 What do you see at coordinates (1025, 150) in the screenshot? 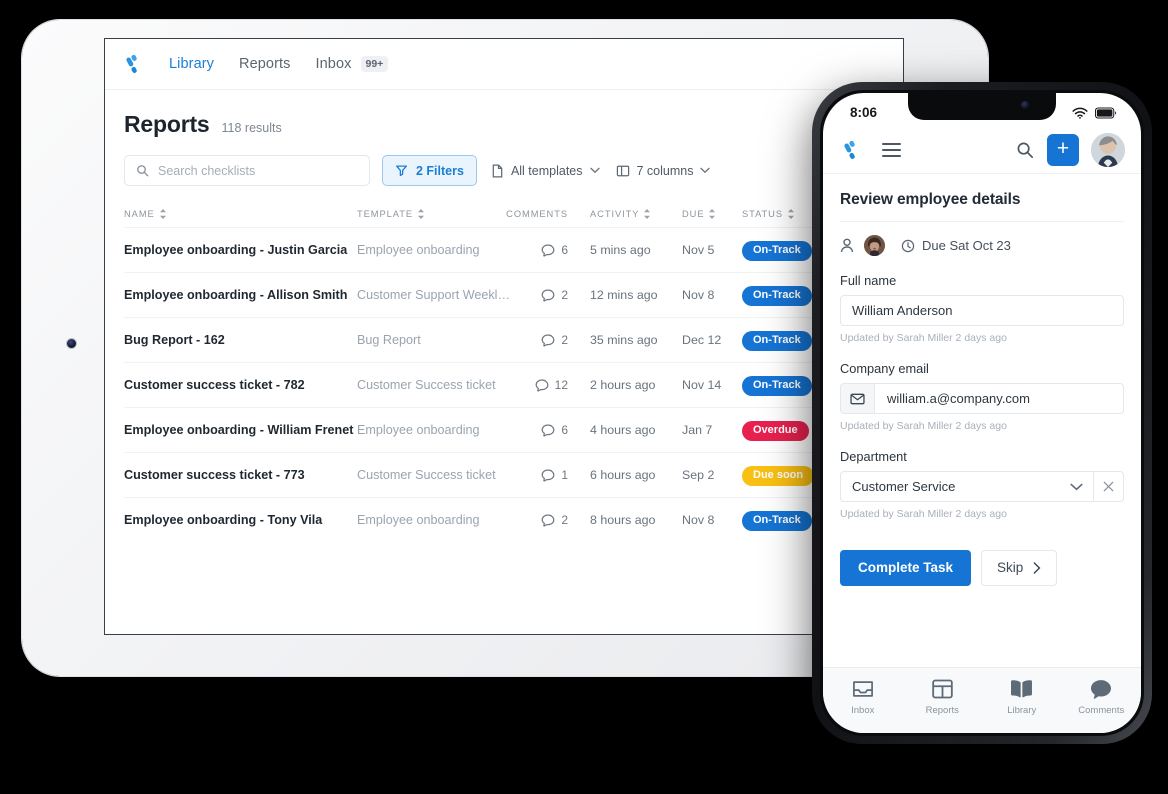
I see `search-icon` at bounding box center [1025, 150].